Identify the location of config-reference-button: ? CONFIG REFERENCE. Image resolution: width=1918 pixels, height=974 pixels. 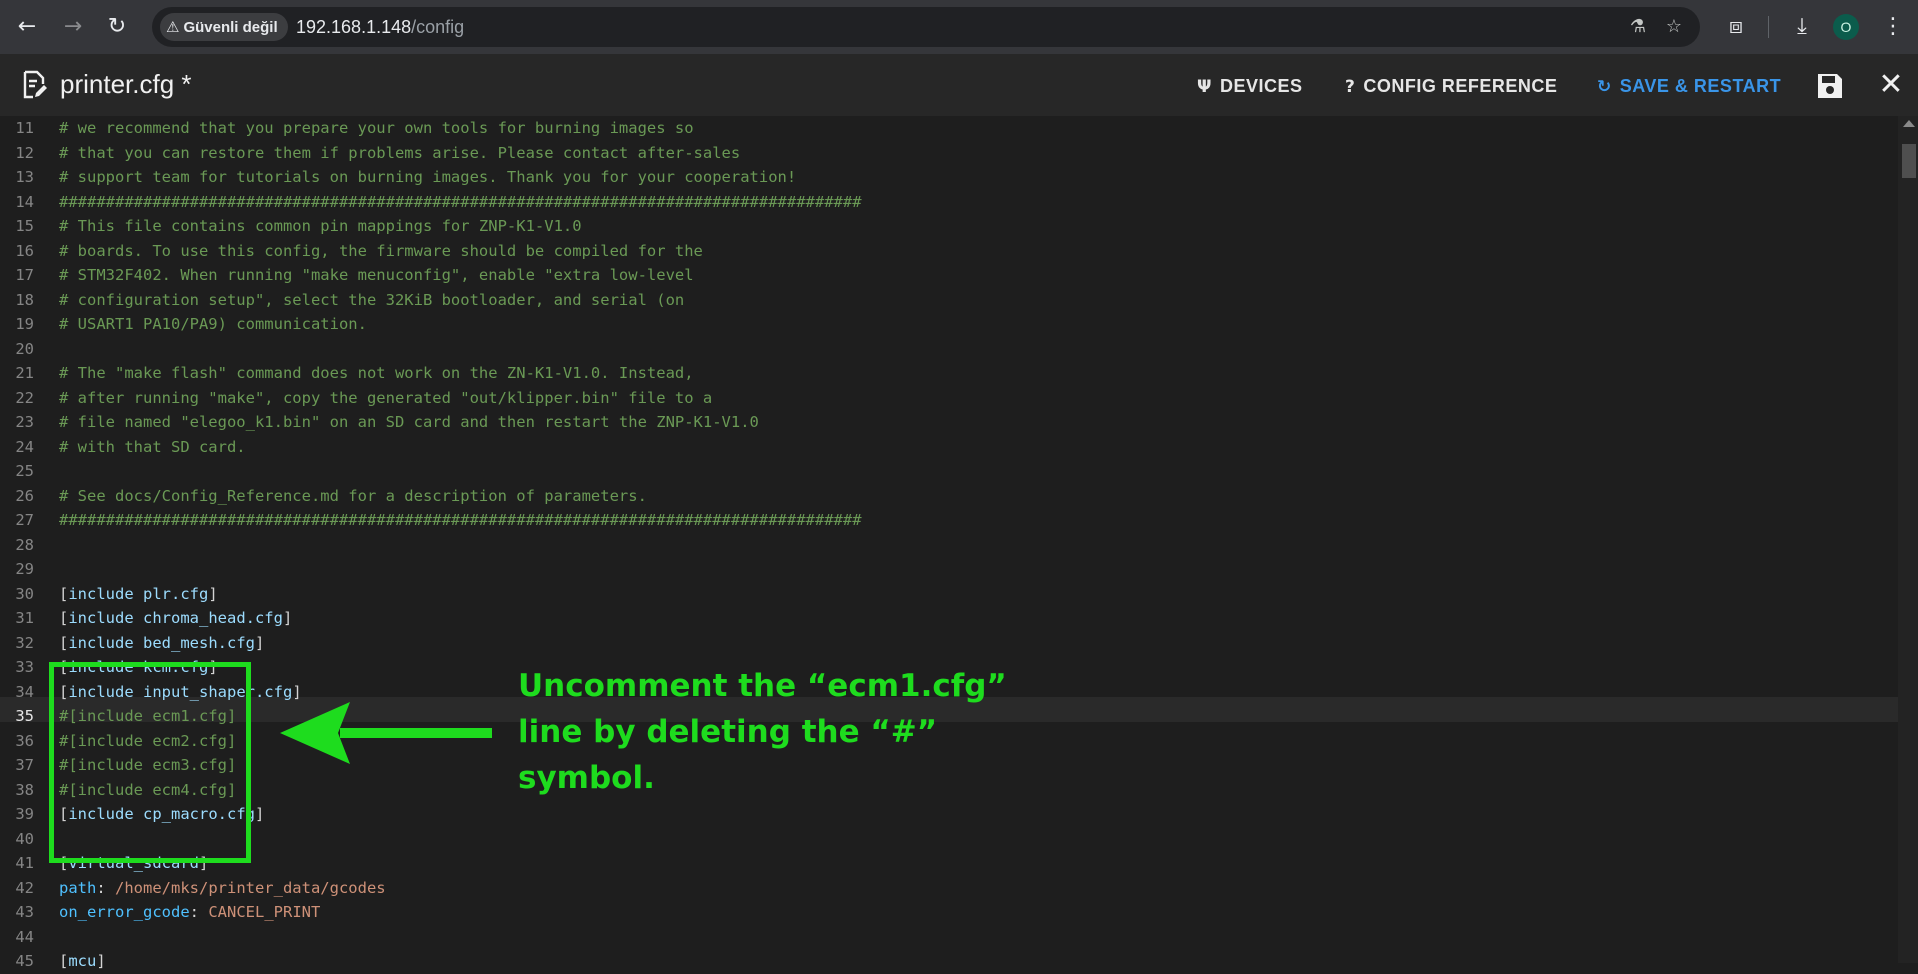
(1451, 86).